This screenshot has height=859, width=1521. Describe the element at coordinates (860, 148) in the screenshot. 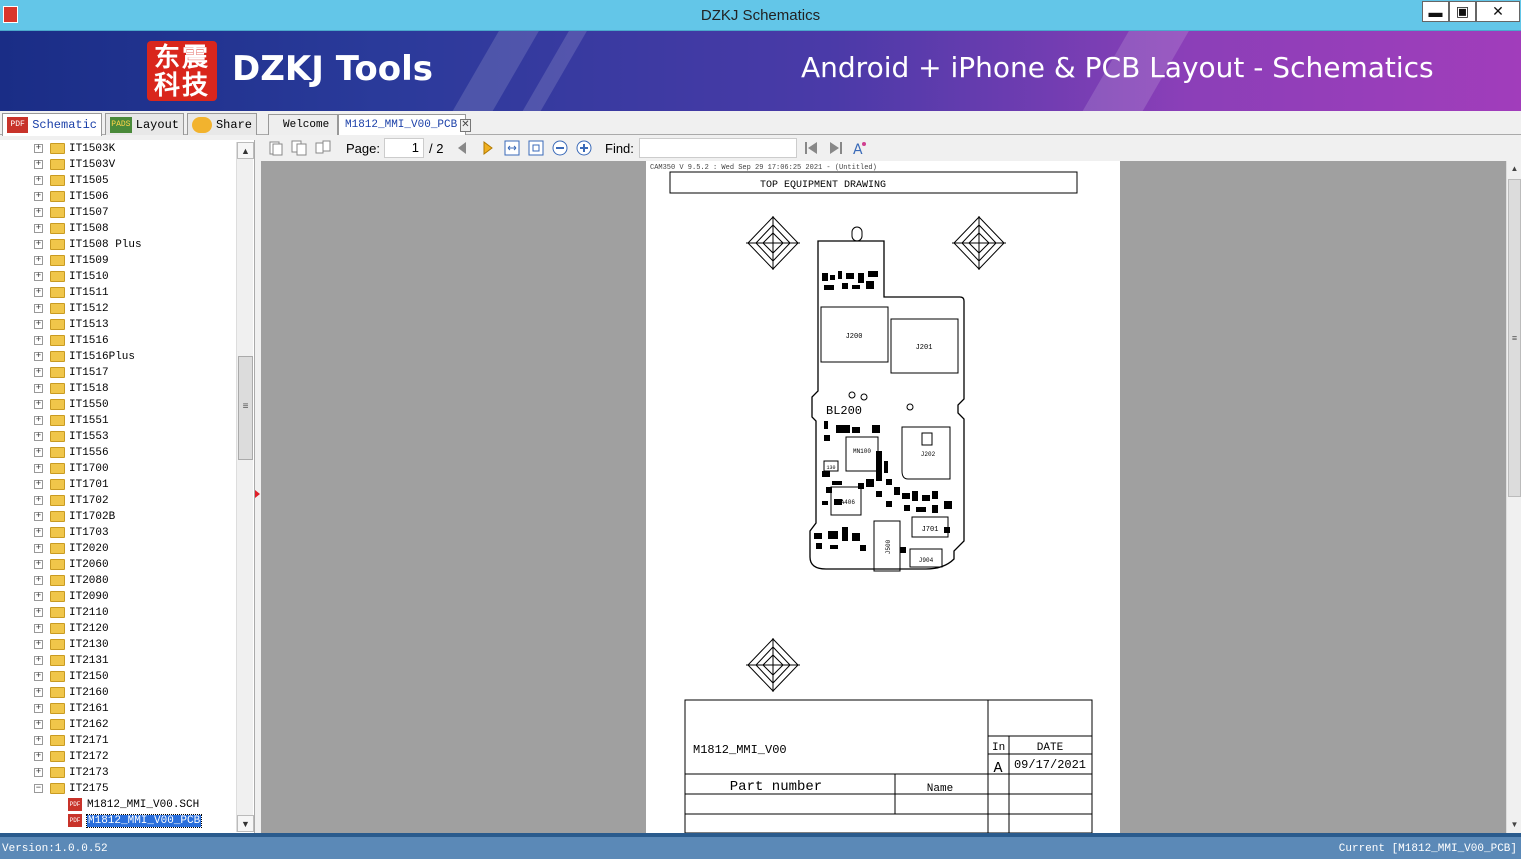

I see `highlight-icon: A` at that location.